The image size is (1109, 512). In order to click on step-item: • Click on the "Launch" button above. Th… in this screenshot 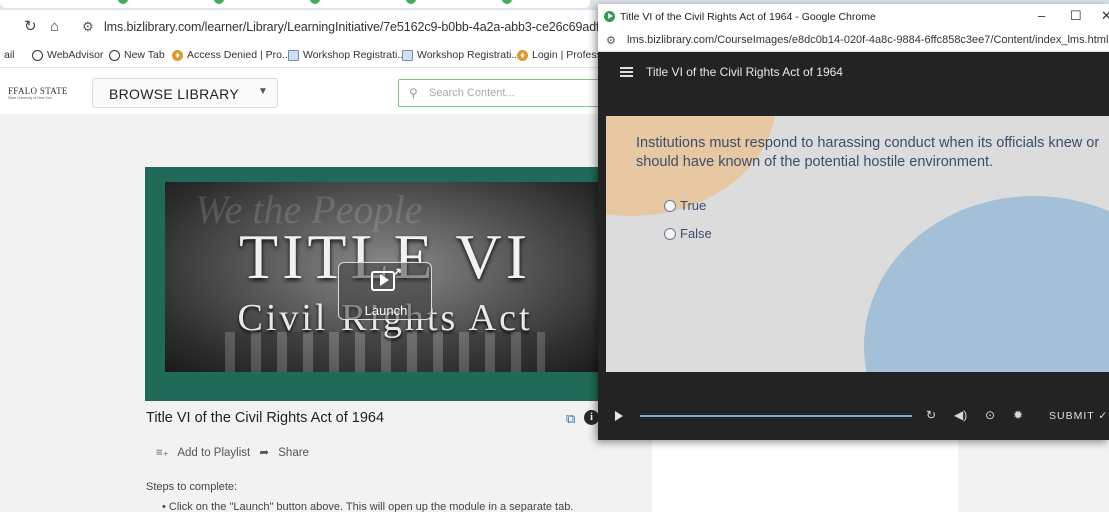, I will do `click(368, 506)`.